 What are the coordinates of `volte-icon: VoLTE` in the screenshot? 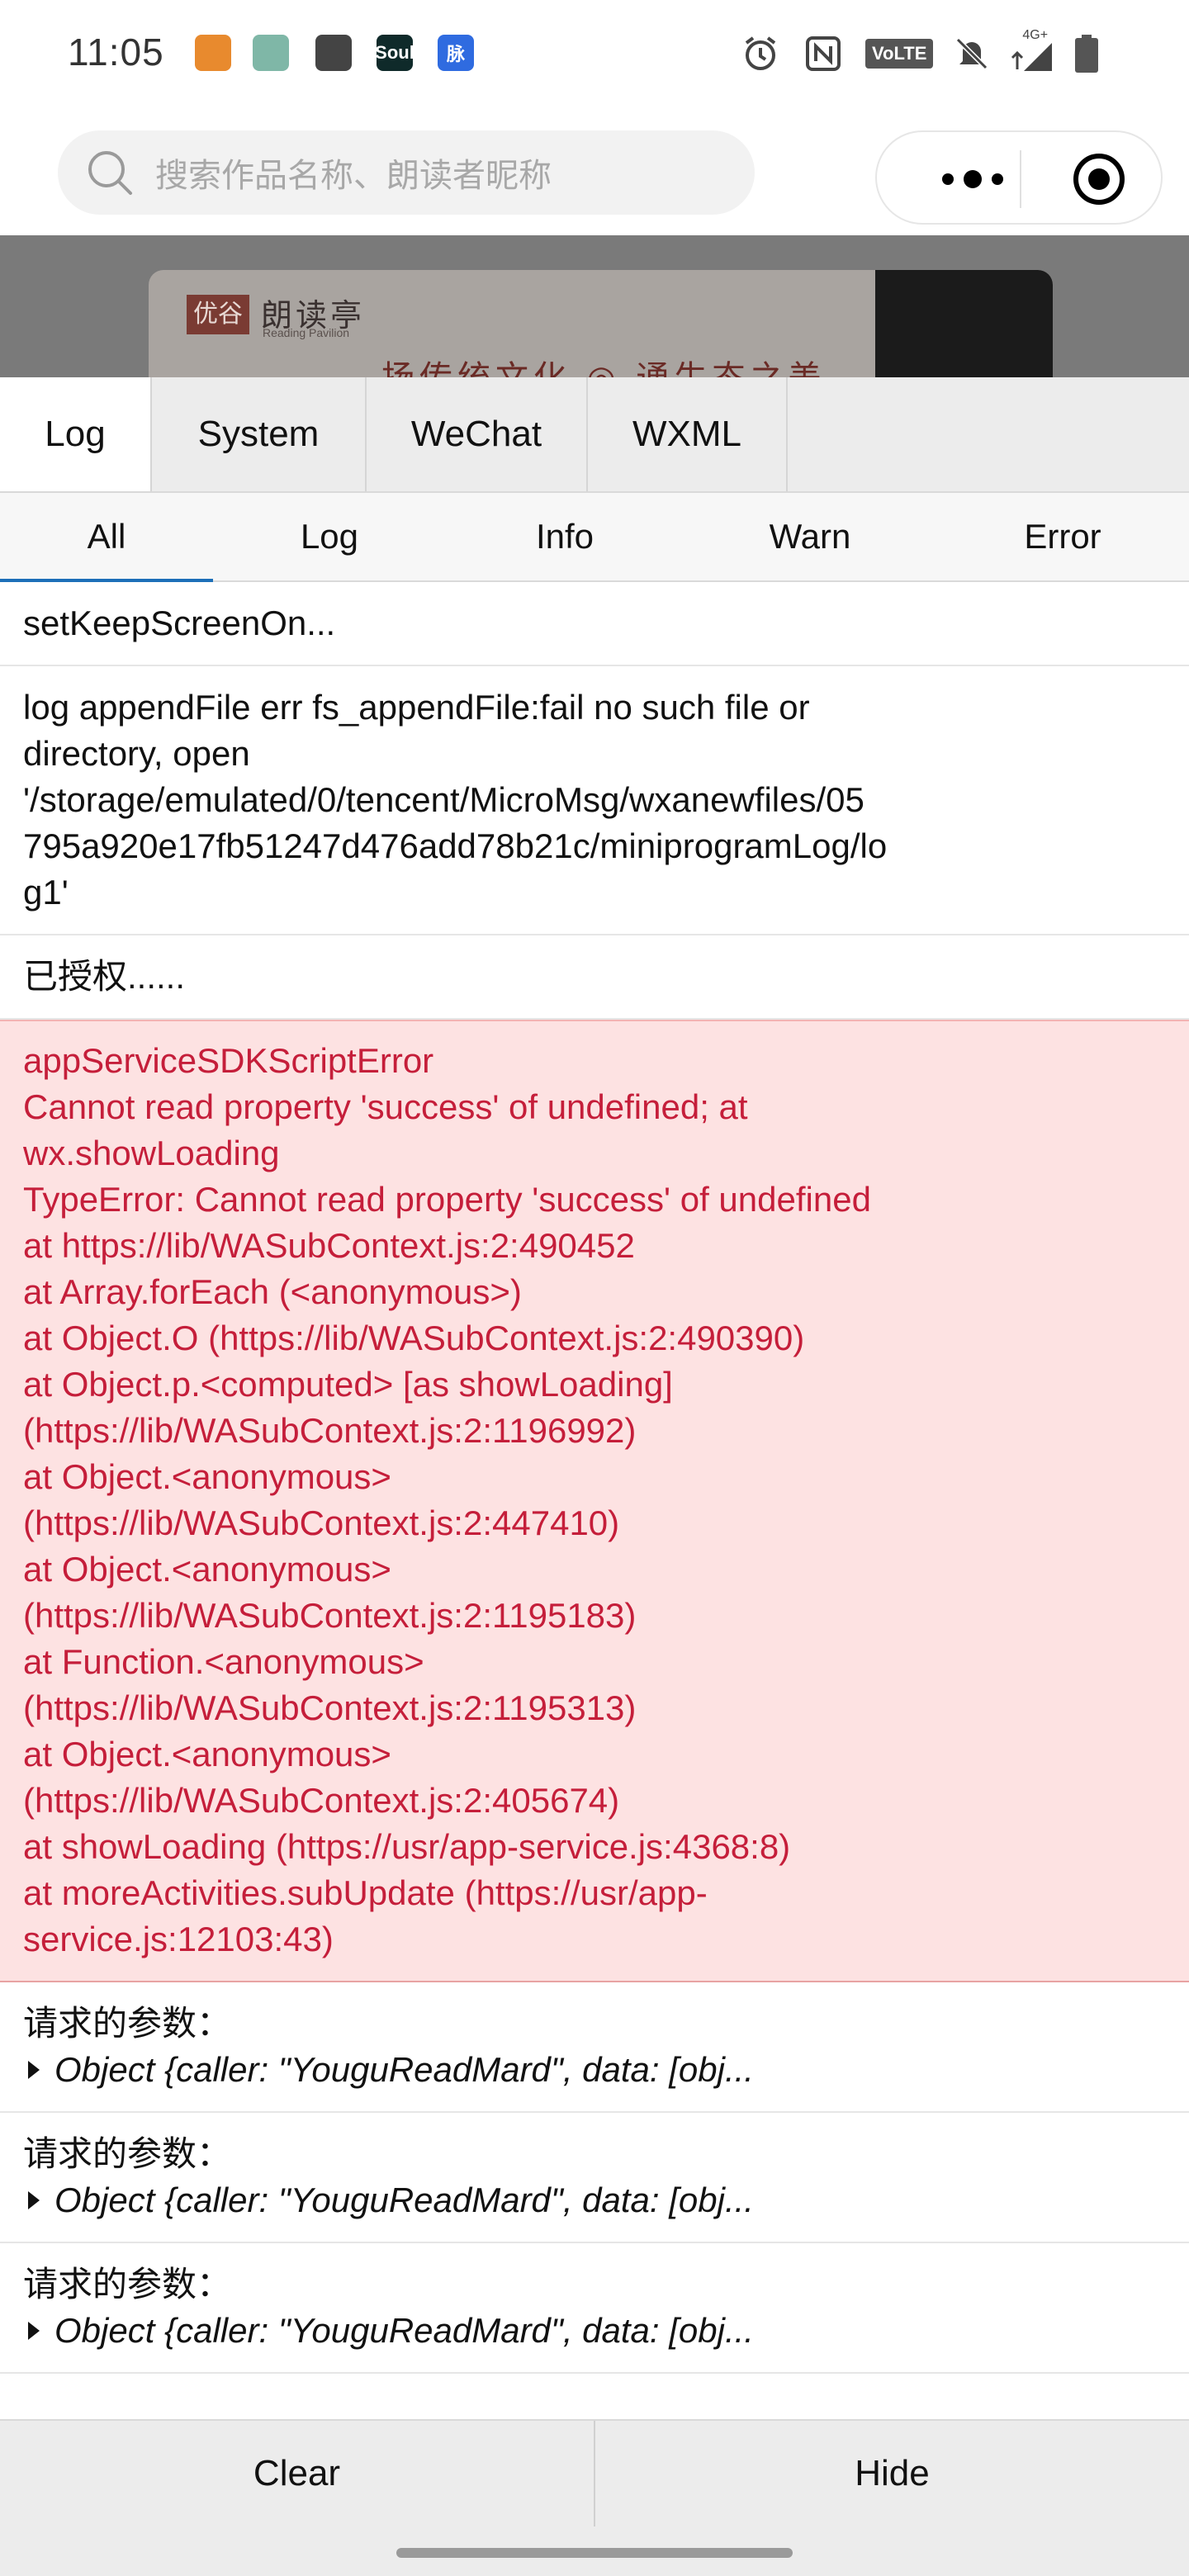 It's located at (899, 54).